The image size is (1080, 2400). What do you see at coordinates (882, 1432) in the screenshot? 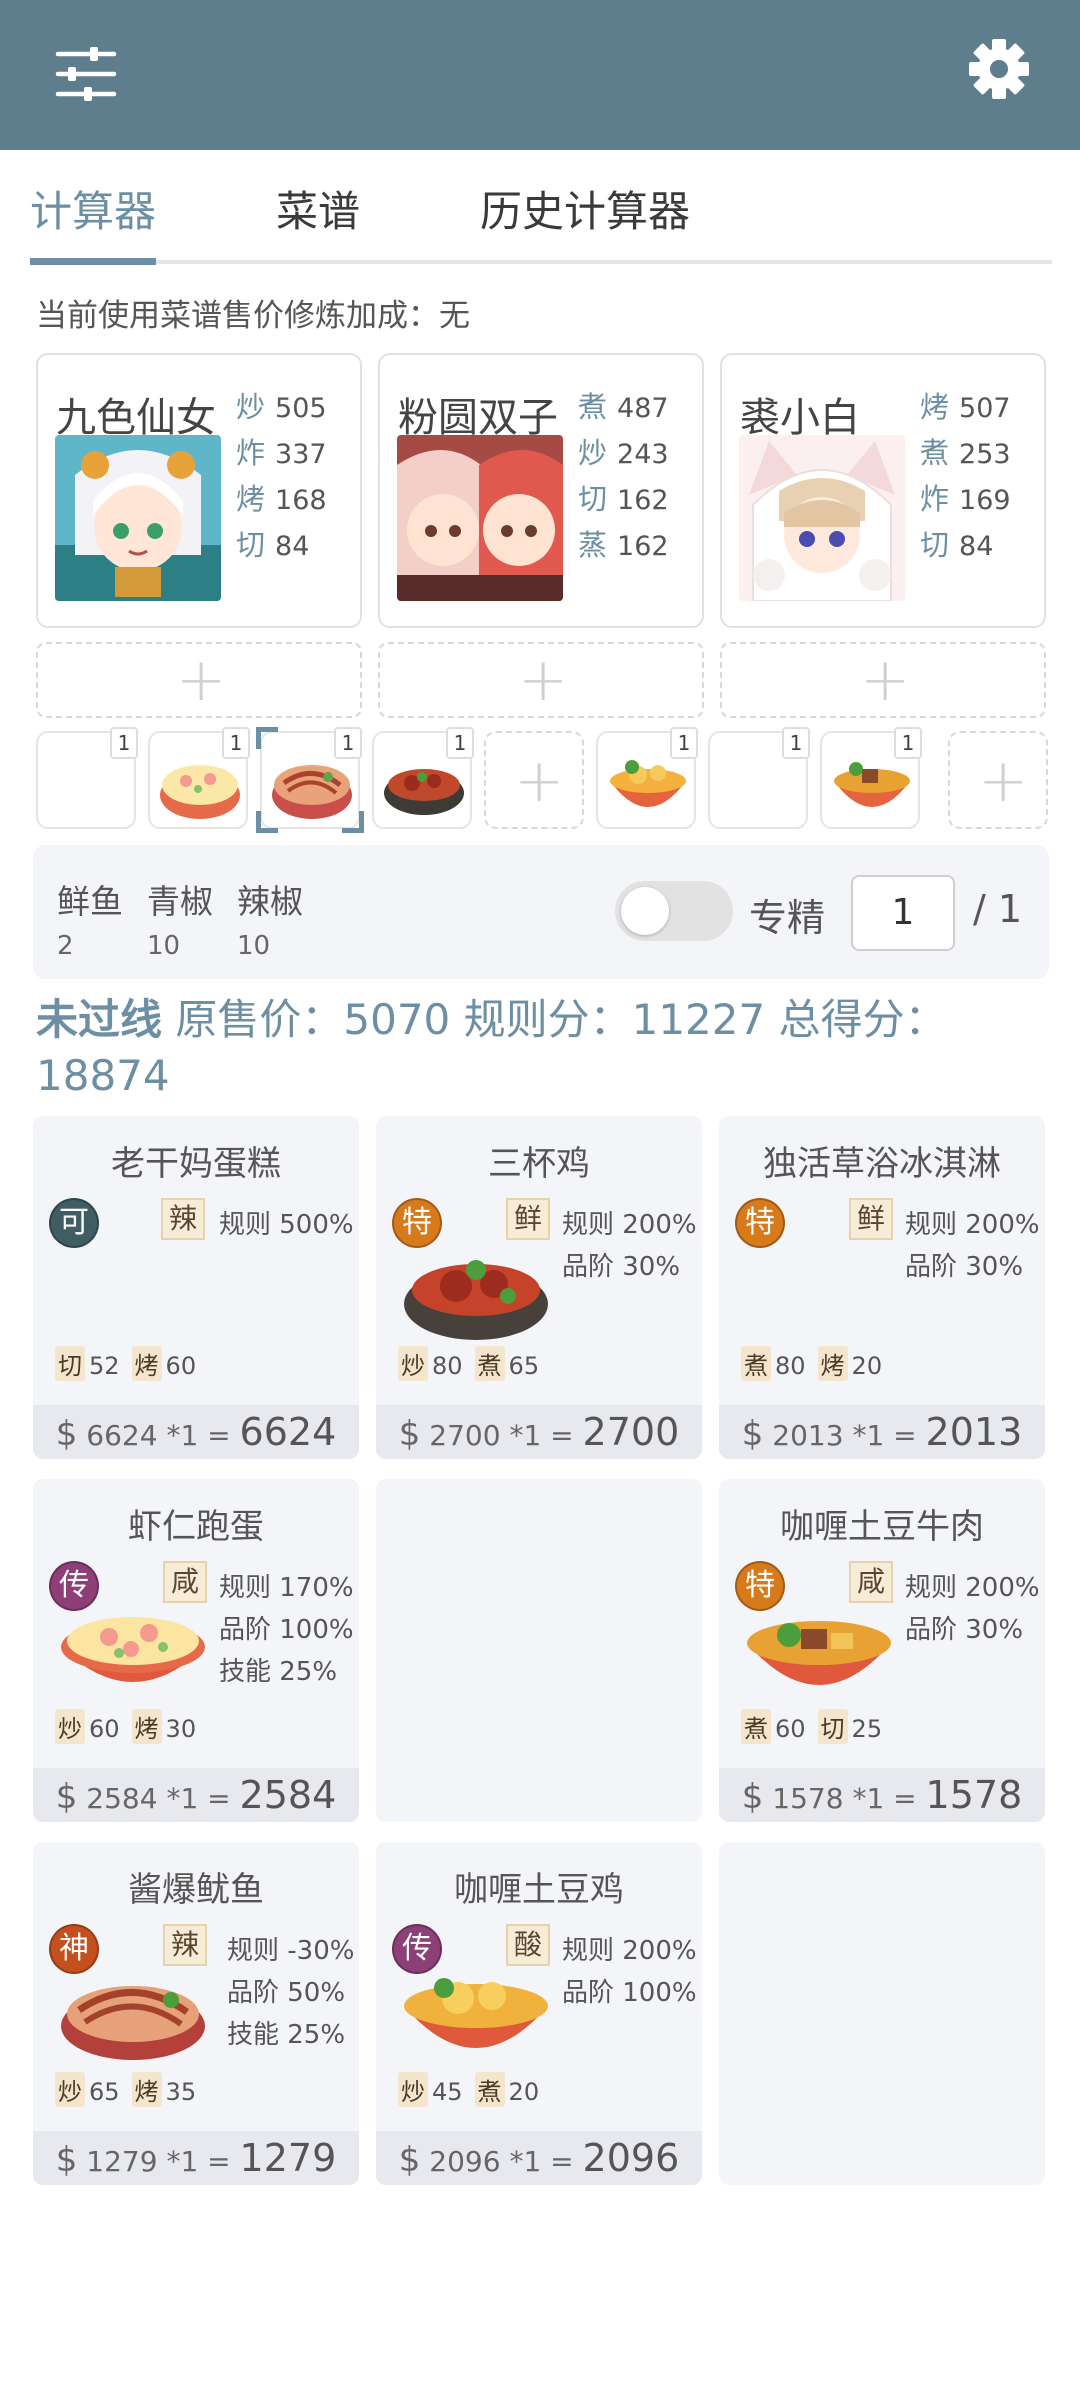
I see `dish-price: $ 2013 *1 = 2013` at bounding box center [882, 1432].